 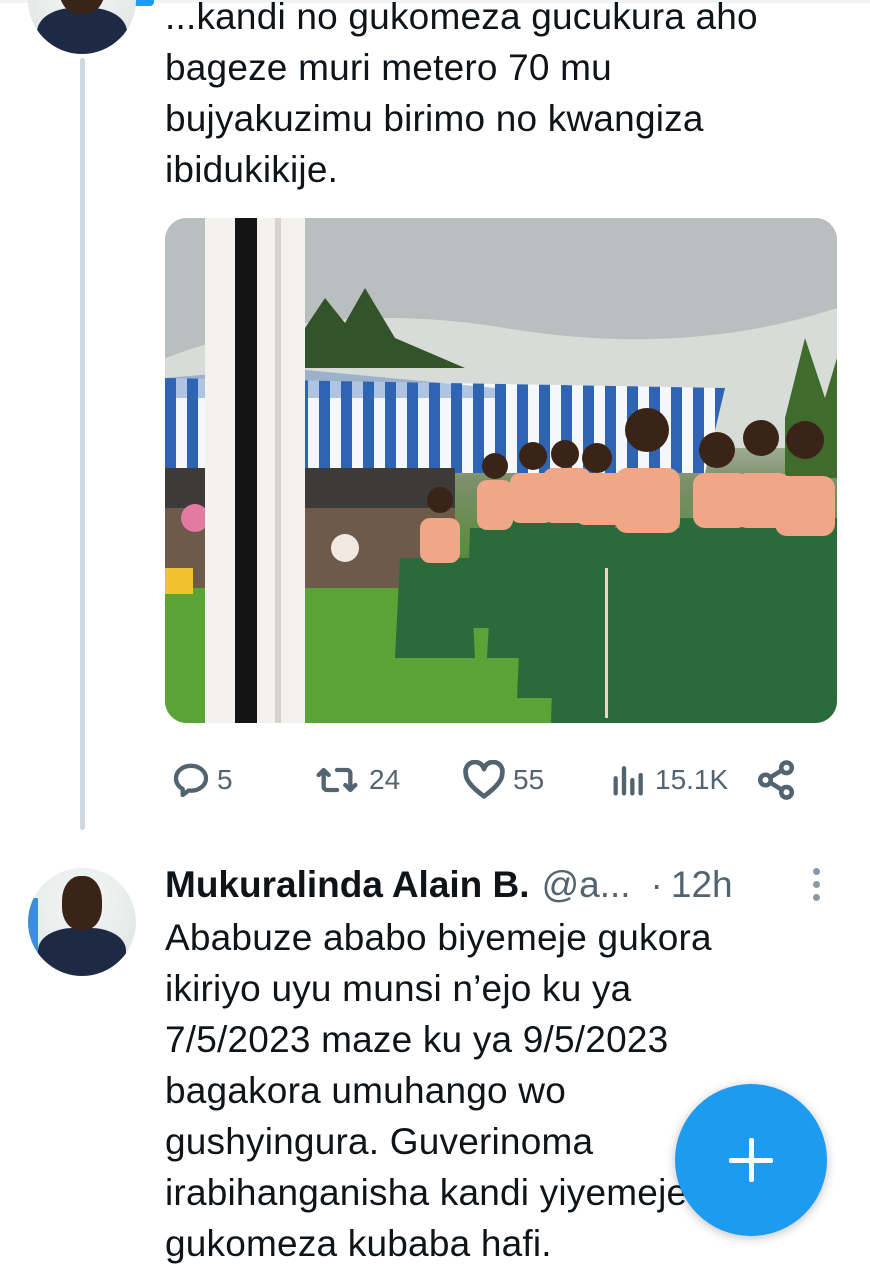 What do you see at coordinates (385, 779) in the screenshot?
I see `retweet-count: 24` at bounding box center [385, 779].